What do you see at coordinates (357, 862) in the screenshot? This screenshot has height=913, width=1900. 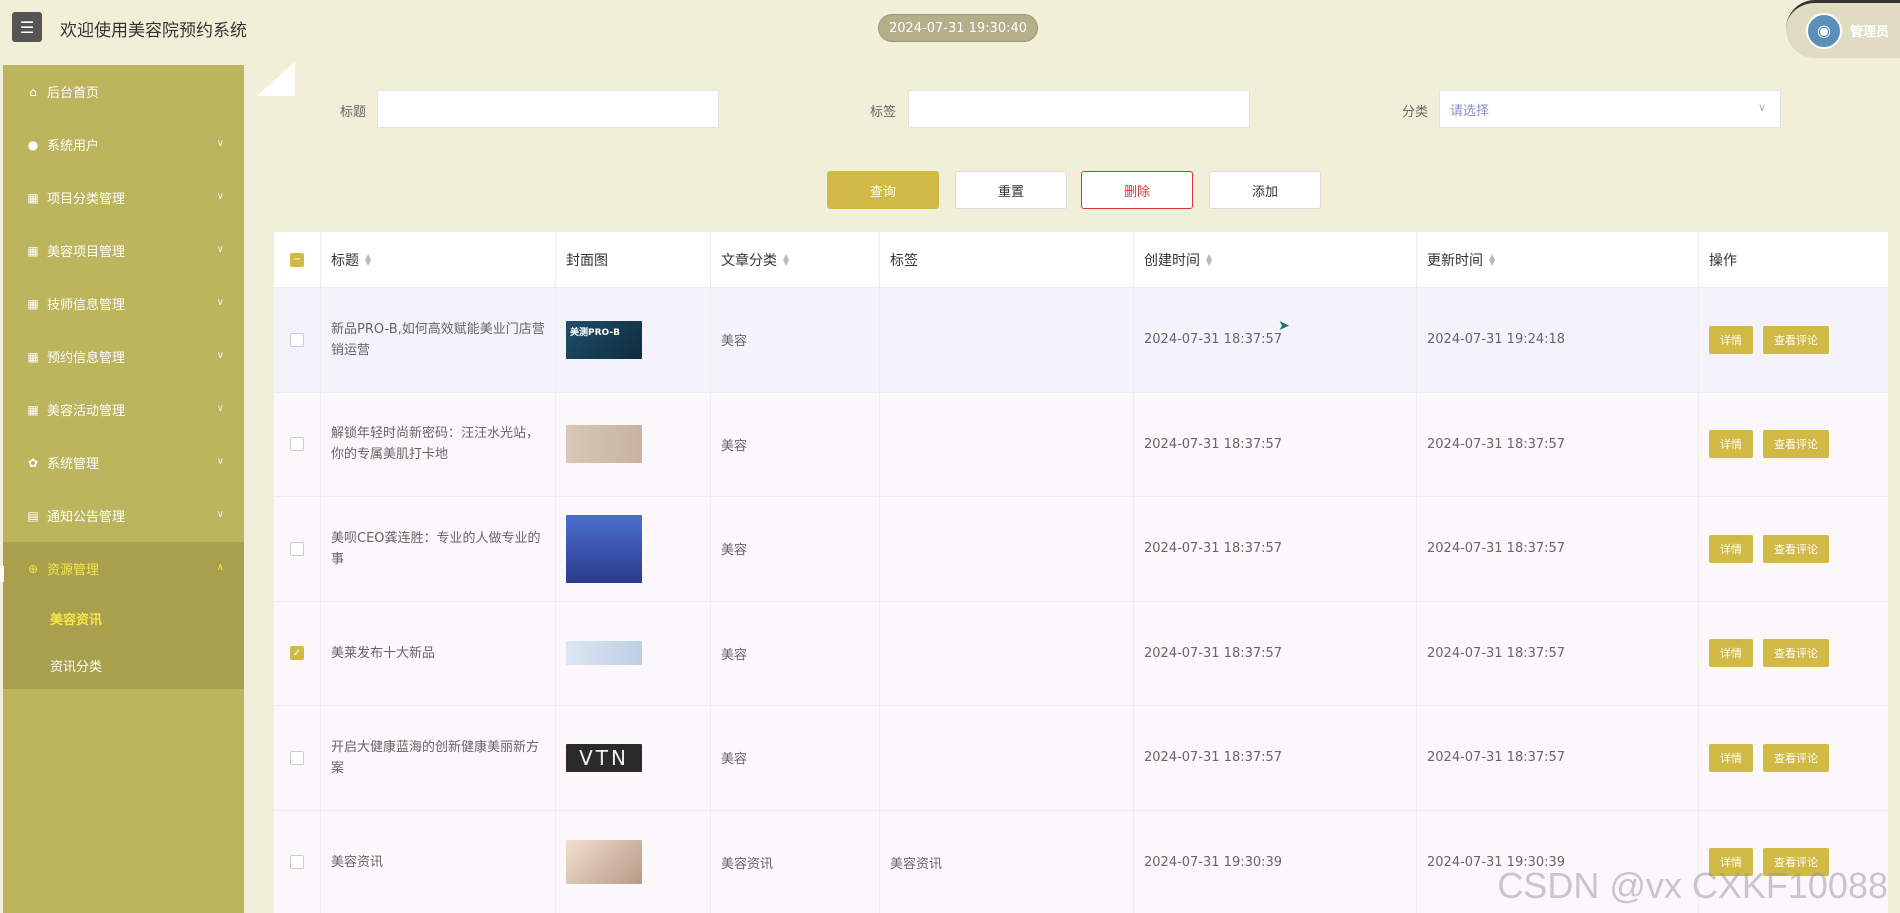 I see `row-title: 美容资讯` at bounding box center [357, 862].